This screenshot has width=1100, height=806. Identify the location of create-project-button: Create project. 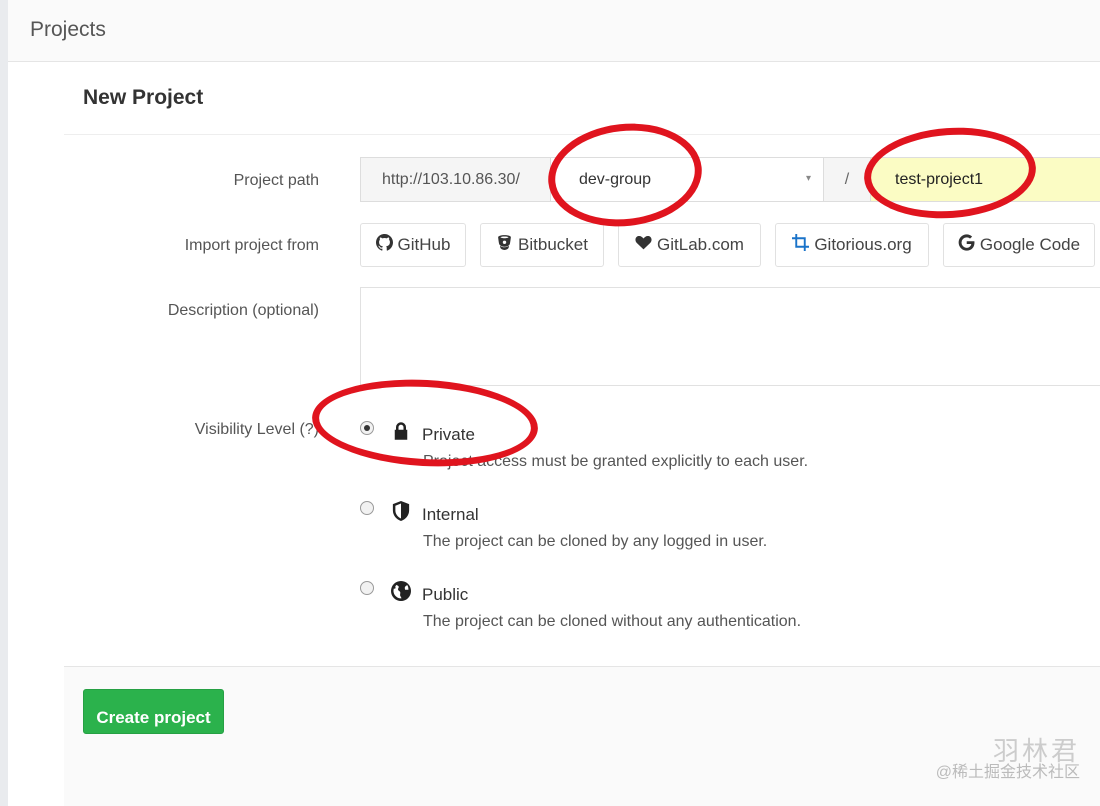
(153, 711).